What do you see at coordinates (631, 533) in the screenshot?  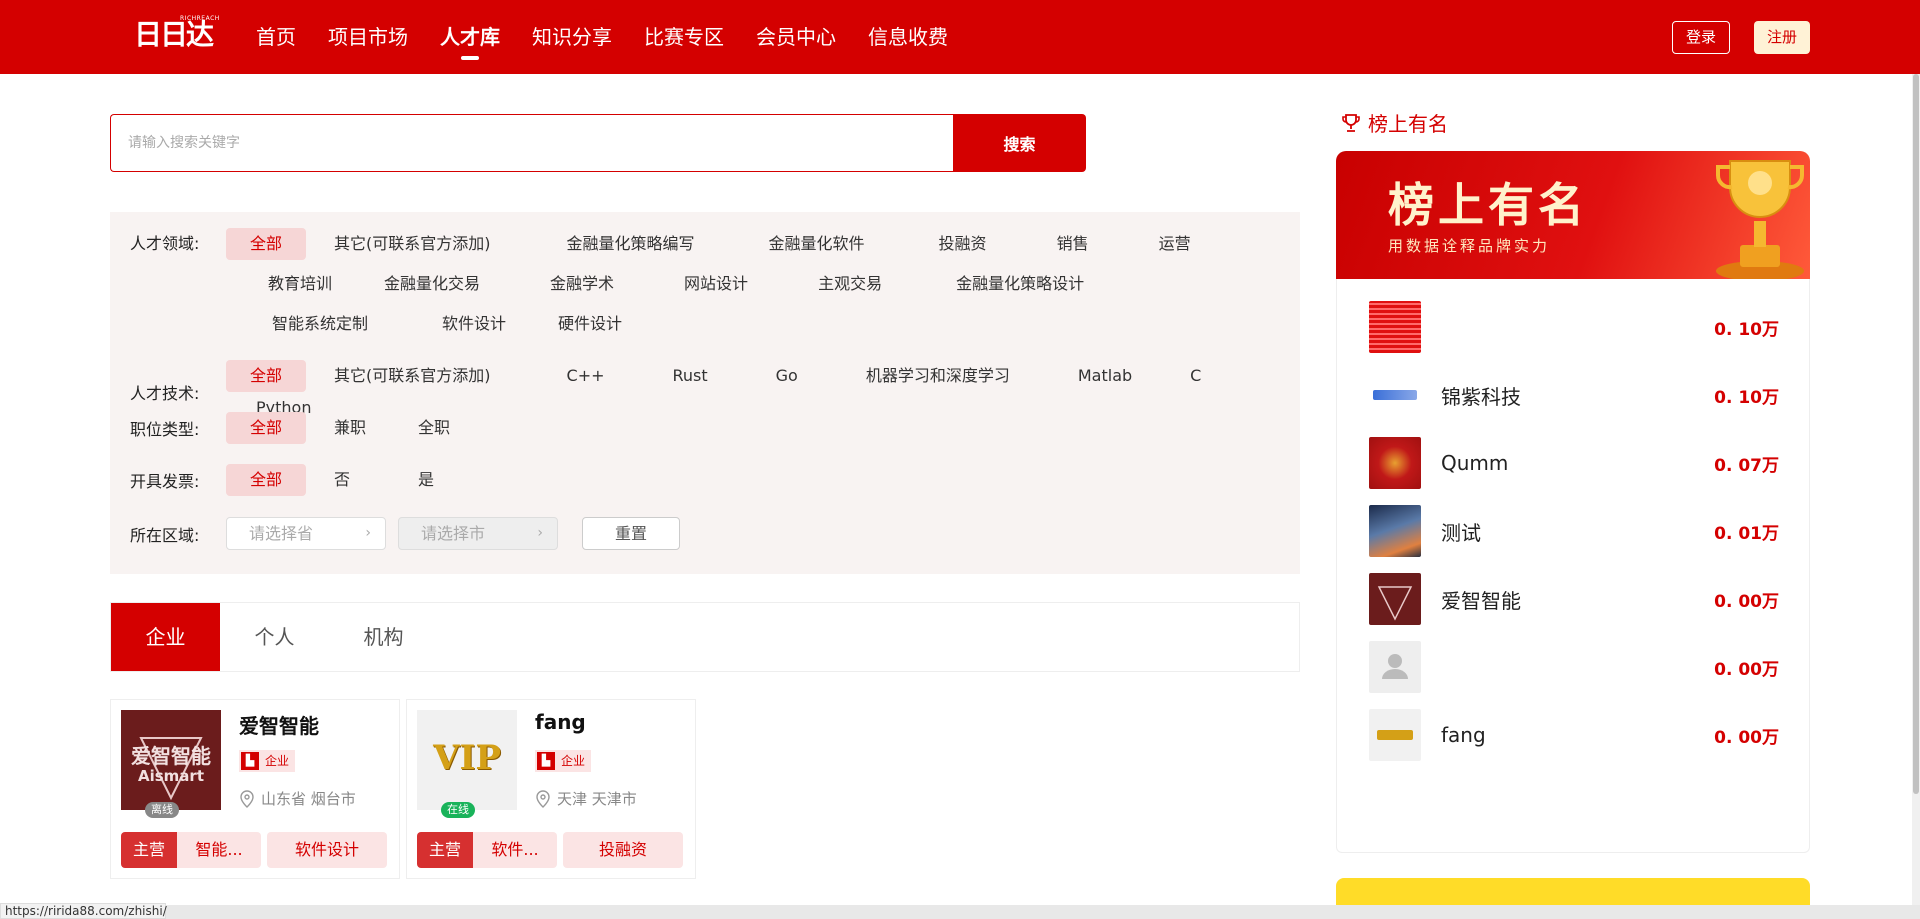 I see `reset-button: 重置` at bounding box center [631, 533].